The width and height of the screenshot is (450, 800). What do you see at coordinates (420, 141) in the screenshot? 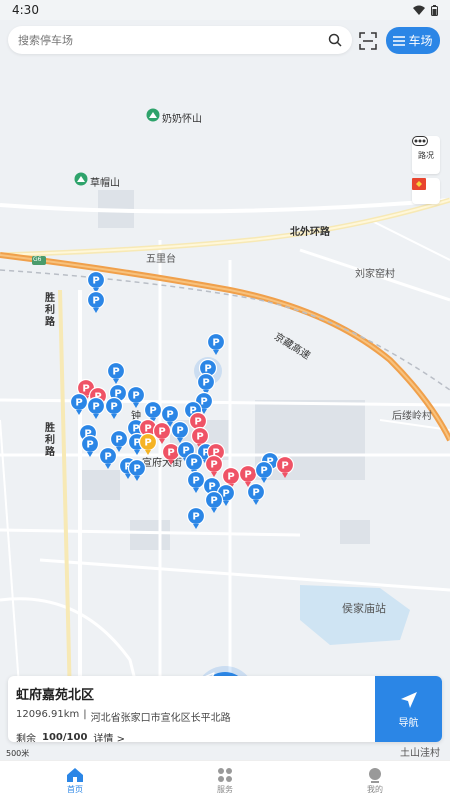
I see `traffic-icon` at bounding box center [420, 141].